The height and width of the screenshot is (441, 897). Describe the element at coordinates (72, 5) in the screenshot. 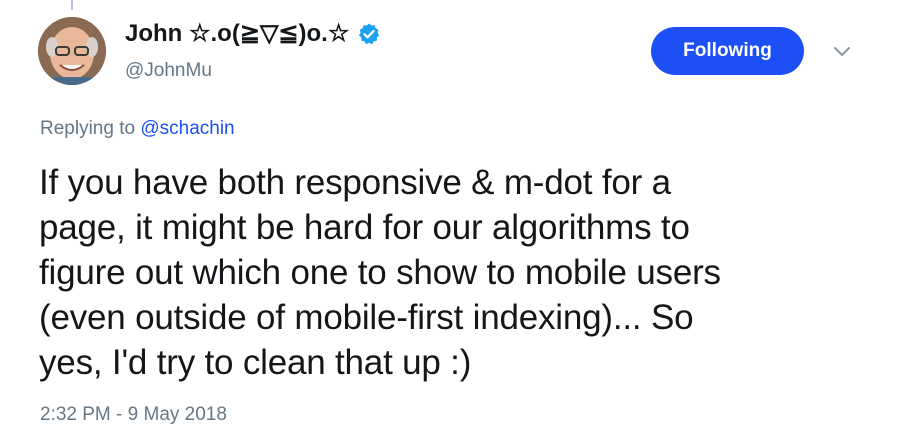

I see `thread-connector-line` at that location.